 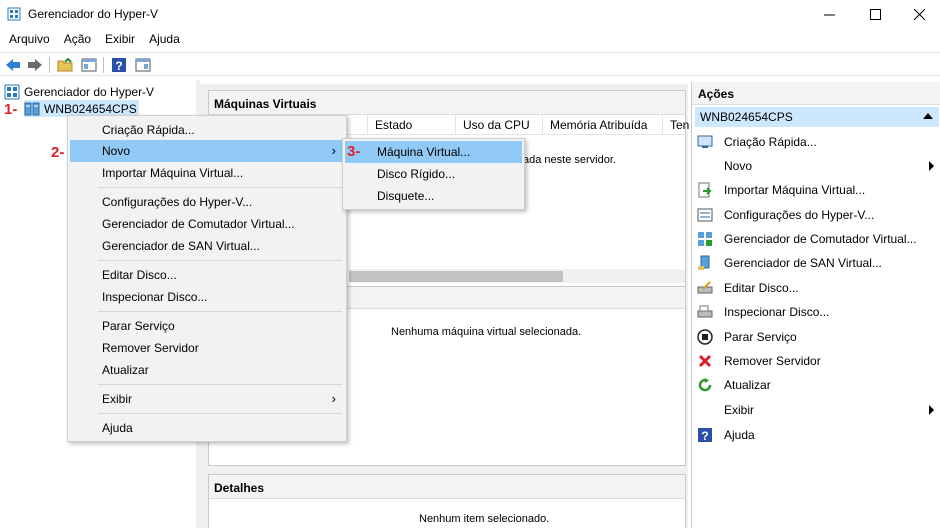 I want to click on details-panel: Detalhes Nenhum item selecionado., so click(x=447, y=501).